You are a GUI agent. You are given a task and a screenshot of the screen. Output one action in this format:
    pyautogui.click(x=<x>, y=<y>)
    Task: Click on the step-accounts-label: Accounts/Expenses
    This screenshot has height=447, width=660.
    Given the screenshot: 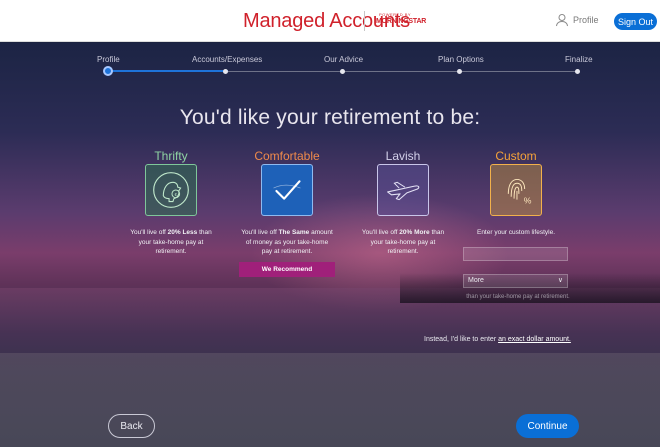 What is the action you would take?
    pyautogui.click(x=227, y=59)
    